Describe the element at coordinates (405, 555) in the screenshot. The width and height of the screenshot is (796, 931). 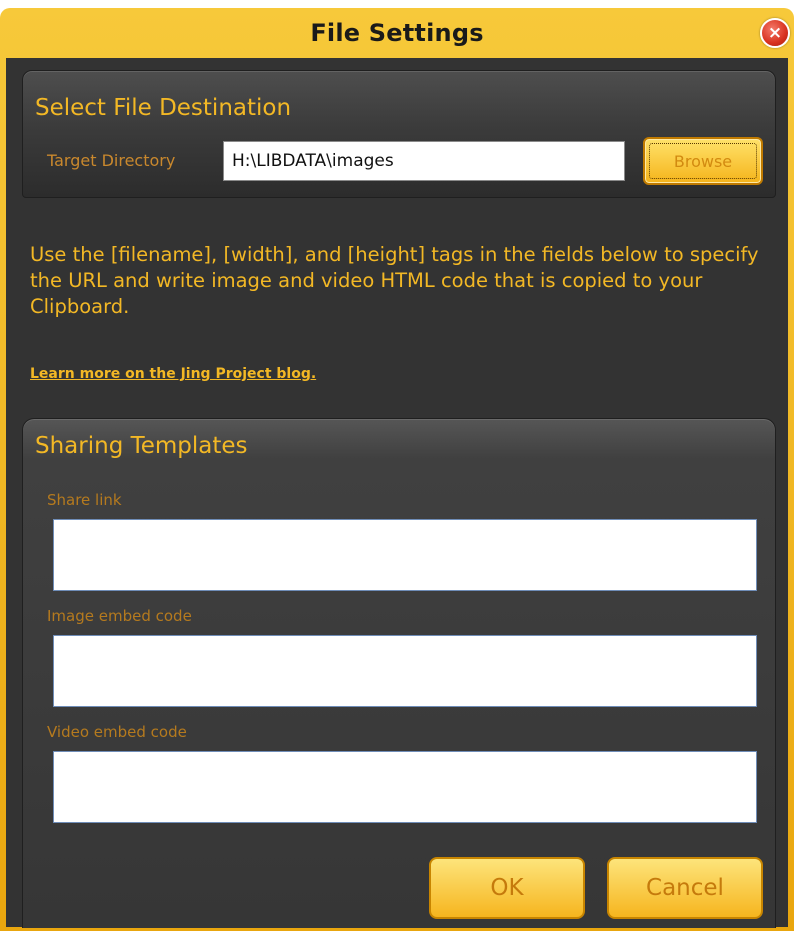
I see `share-link-input` at that location.